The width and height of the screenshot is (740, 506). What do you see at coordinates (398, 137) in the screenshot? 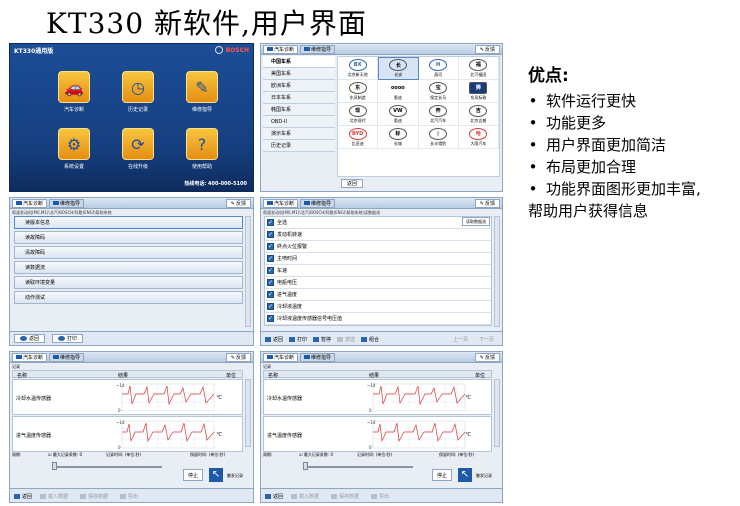
I see `brand-item: 标长城` at bounding box center [398, 137].